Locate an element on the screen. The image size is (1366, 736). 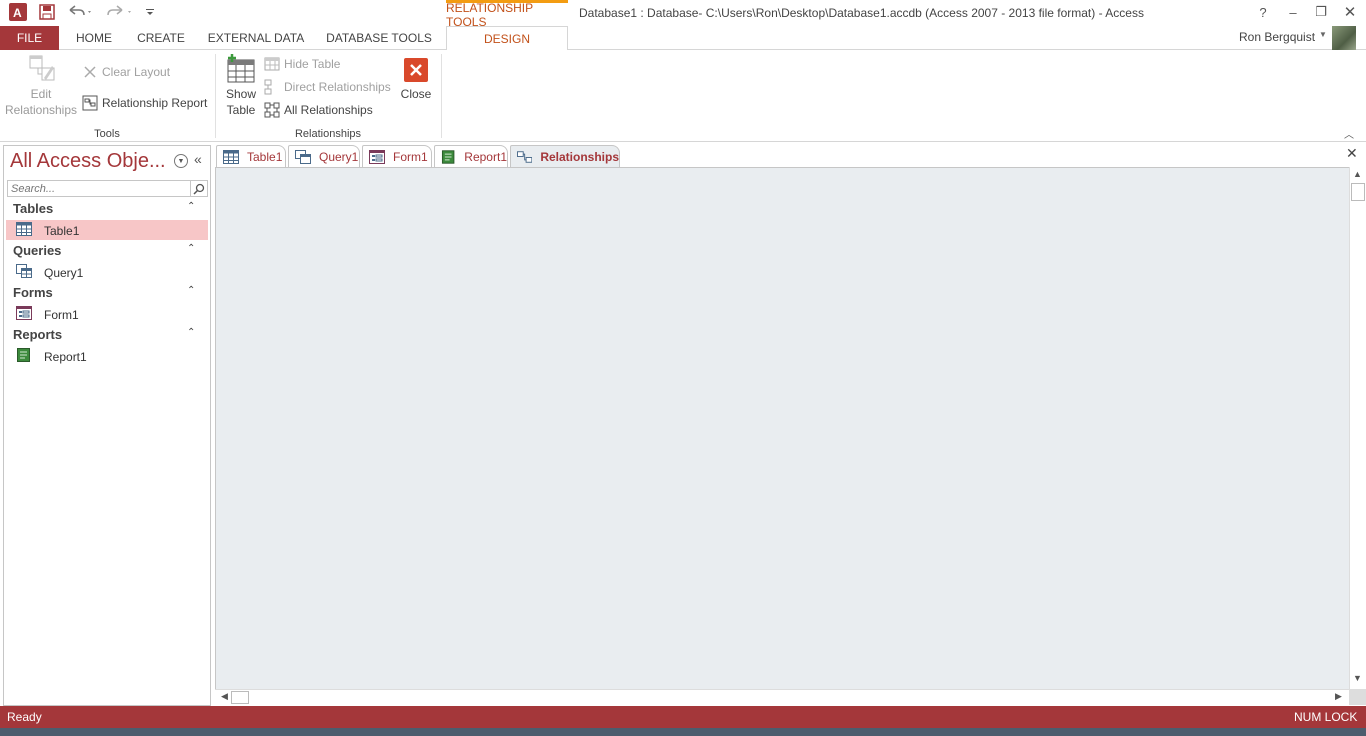
access-logo-icon: A is located at coordinates (18, 12).